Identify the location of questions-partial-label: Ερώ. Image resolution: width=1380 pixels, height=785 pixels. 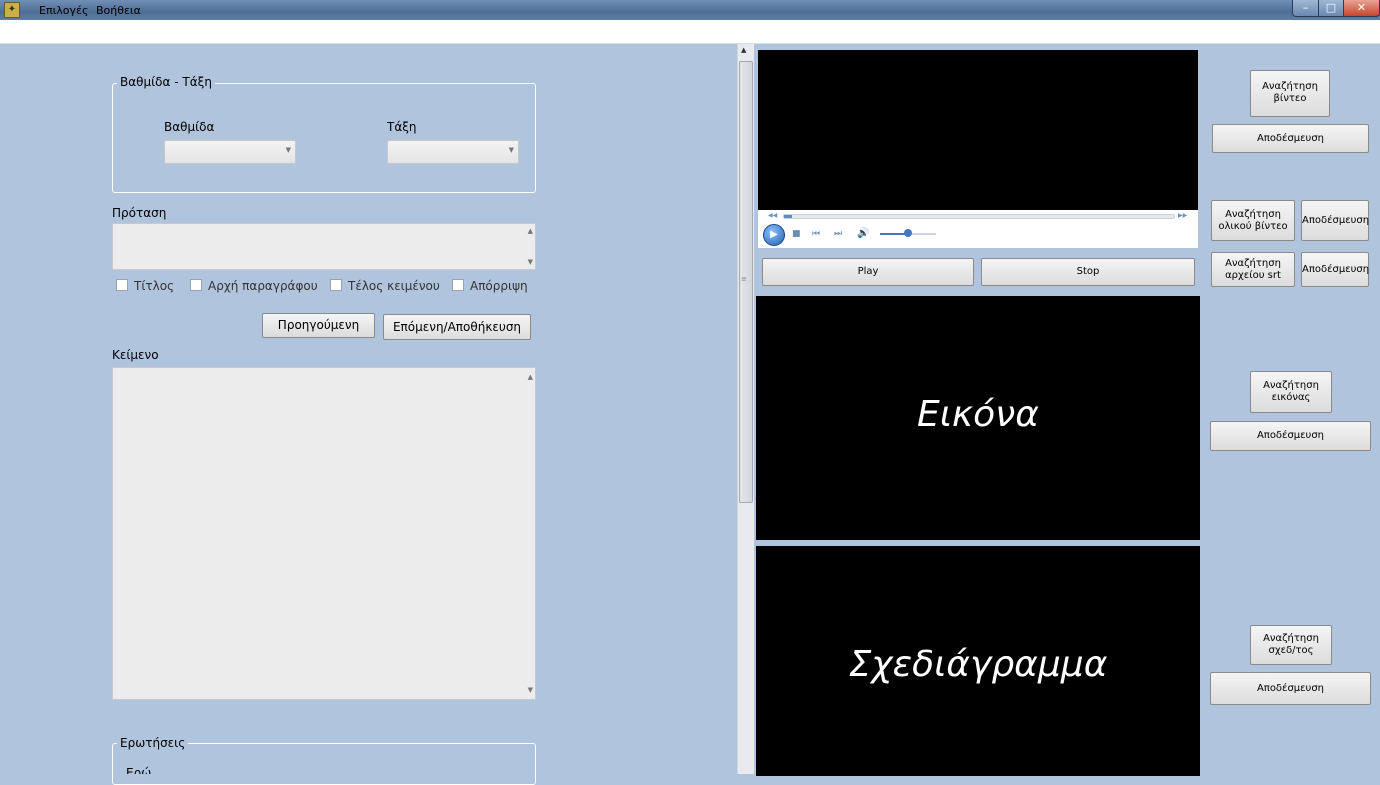
(139, 770).